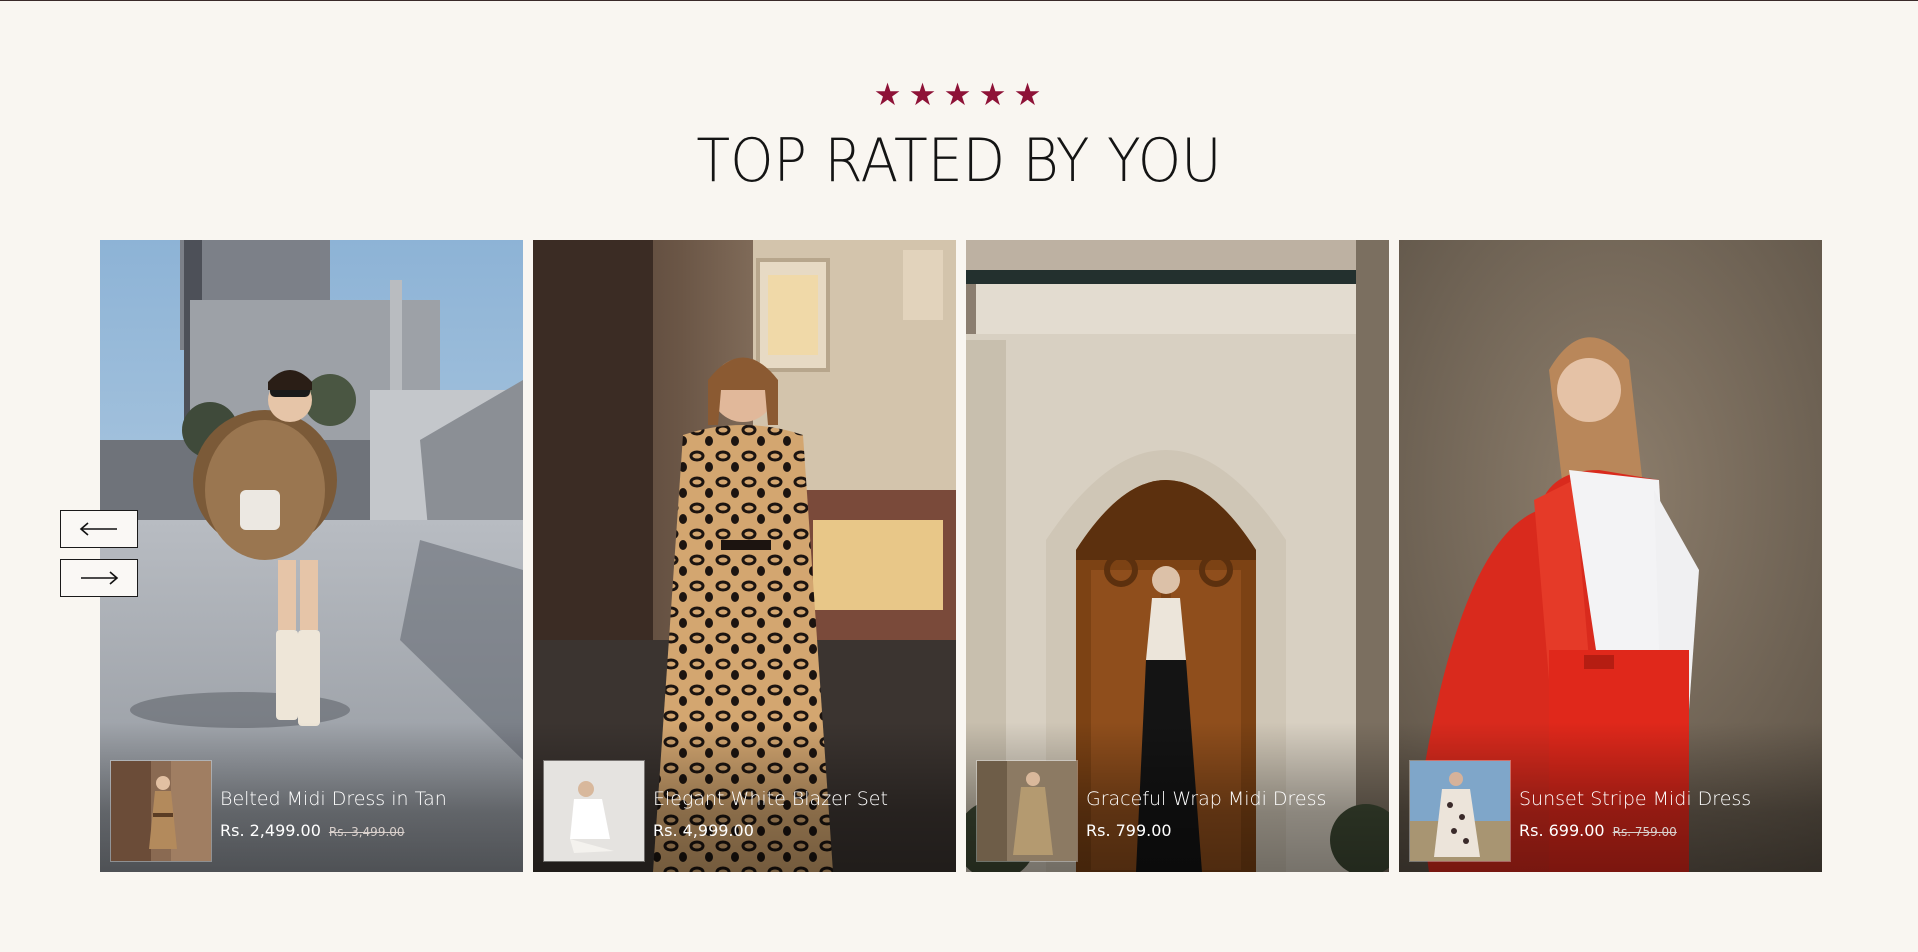 This screenshot has height=952, width=1918. Describe the element at coordinates (270, 830) in the screenshot. I see `sale-price: Rs. 2,499.00` at that location.